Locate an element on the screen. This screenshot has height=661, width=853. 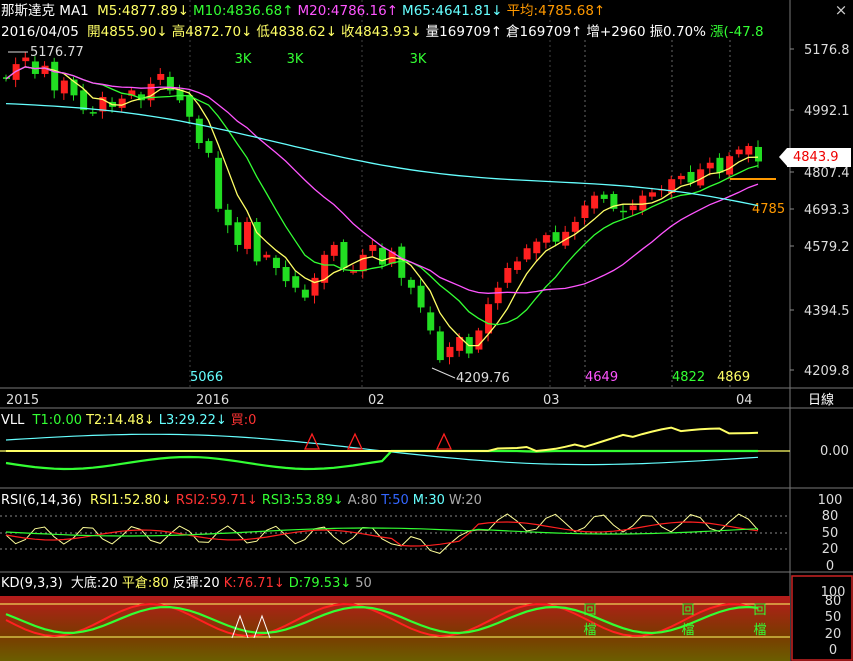
close-button: × is located at coordinates (841, 10).